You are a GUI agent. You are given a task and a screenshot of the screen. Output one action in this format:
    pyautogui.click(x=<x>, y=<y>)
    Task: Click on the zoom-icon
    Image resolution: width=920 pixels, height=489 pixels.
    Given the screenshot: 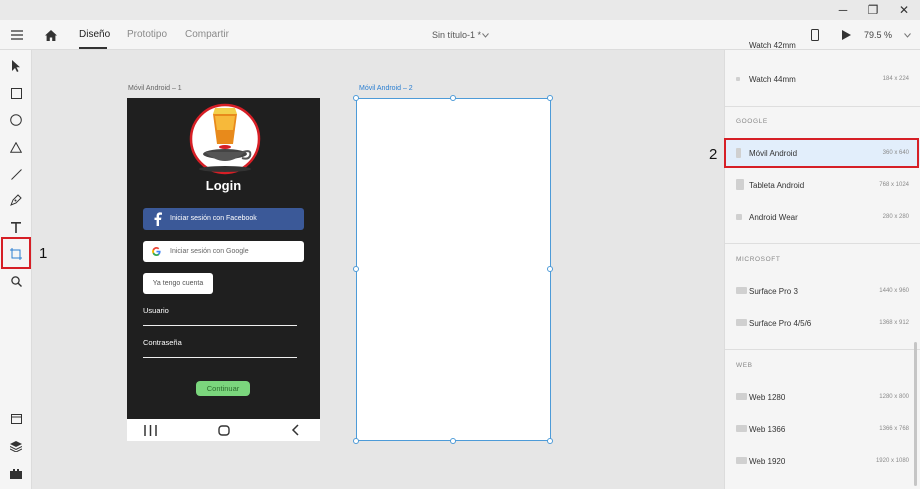 What is the action you would take?
    pyautogui.click(x=16, y=281)
    